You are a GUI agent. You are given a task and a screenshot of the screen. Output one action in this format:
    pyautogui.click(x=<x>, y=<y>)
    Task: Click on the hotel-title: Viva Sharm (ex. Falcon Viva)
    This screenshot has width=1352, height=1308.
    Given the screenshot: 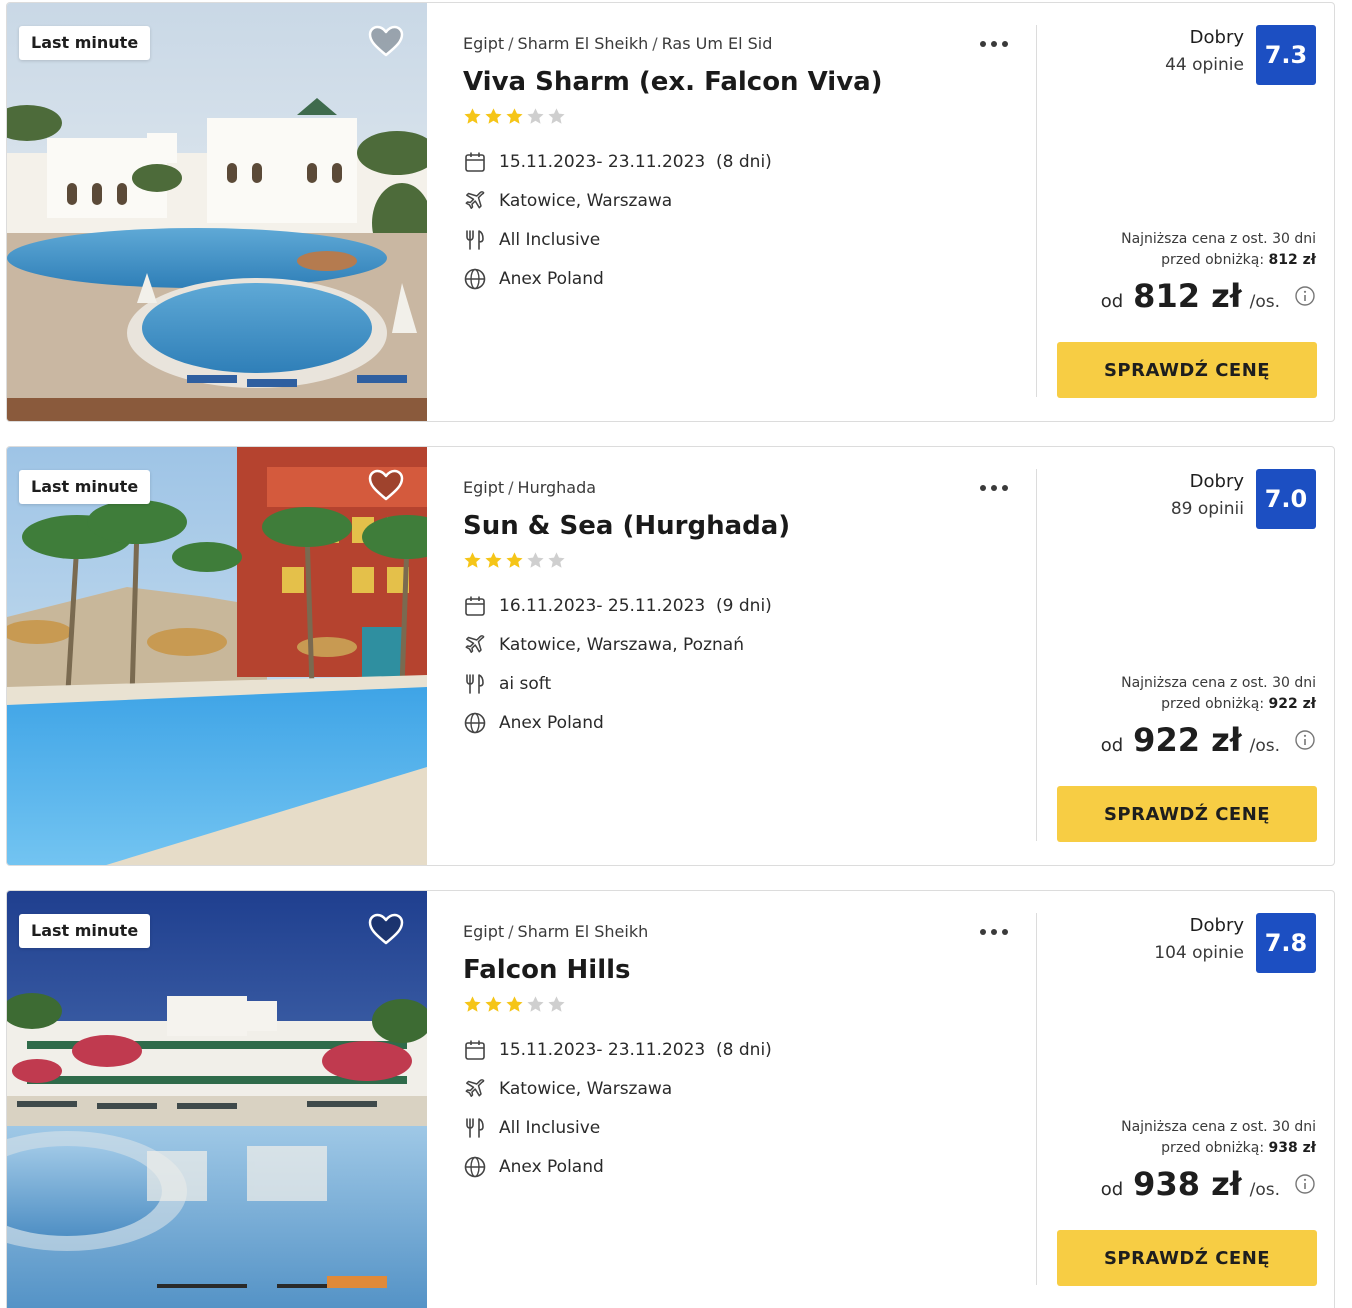 What is the action you would take?
    pyautogui.click(x=743, y=82)
    